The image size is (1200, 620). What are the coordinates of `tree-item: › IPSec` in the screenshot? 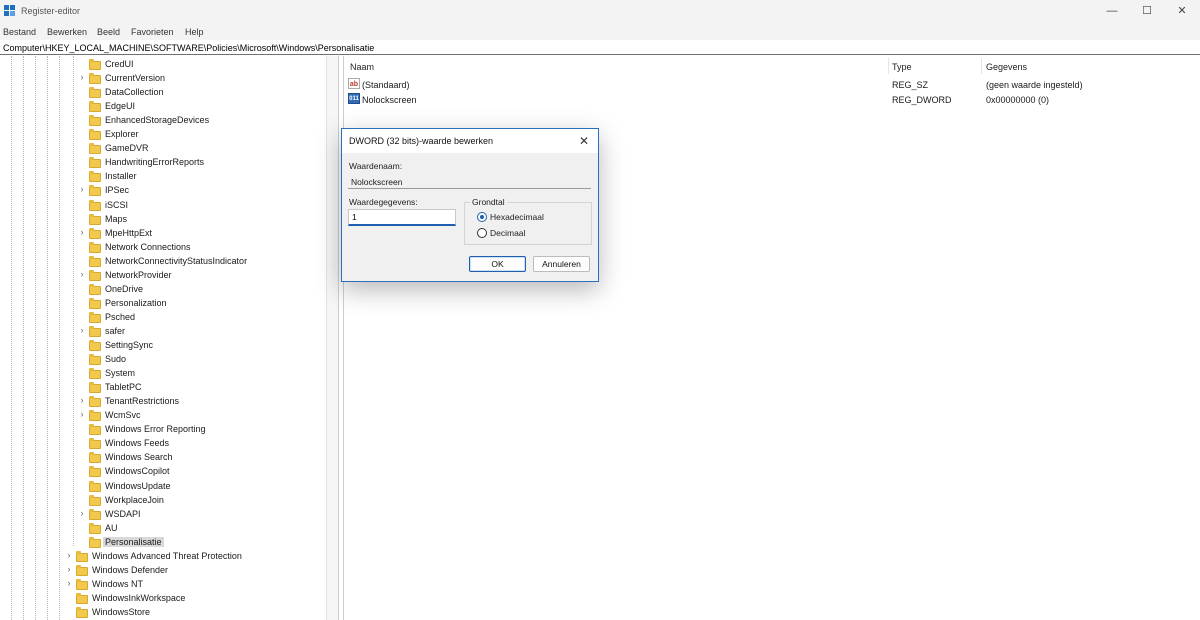 It's located at (202, 191).